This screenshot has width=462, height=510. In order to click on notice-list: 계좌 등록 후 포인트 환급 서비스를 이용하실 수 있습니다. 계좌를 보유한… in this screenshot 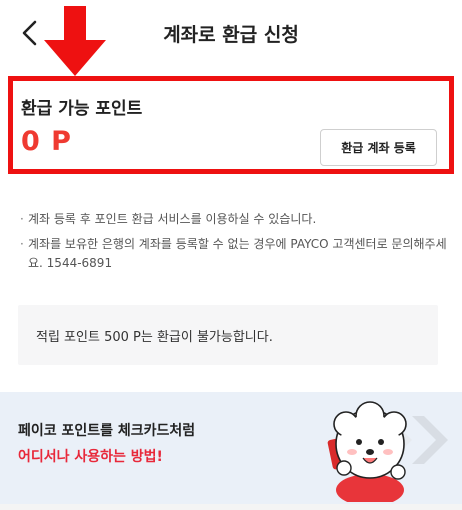, I will do `click(235, 244)`.